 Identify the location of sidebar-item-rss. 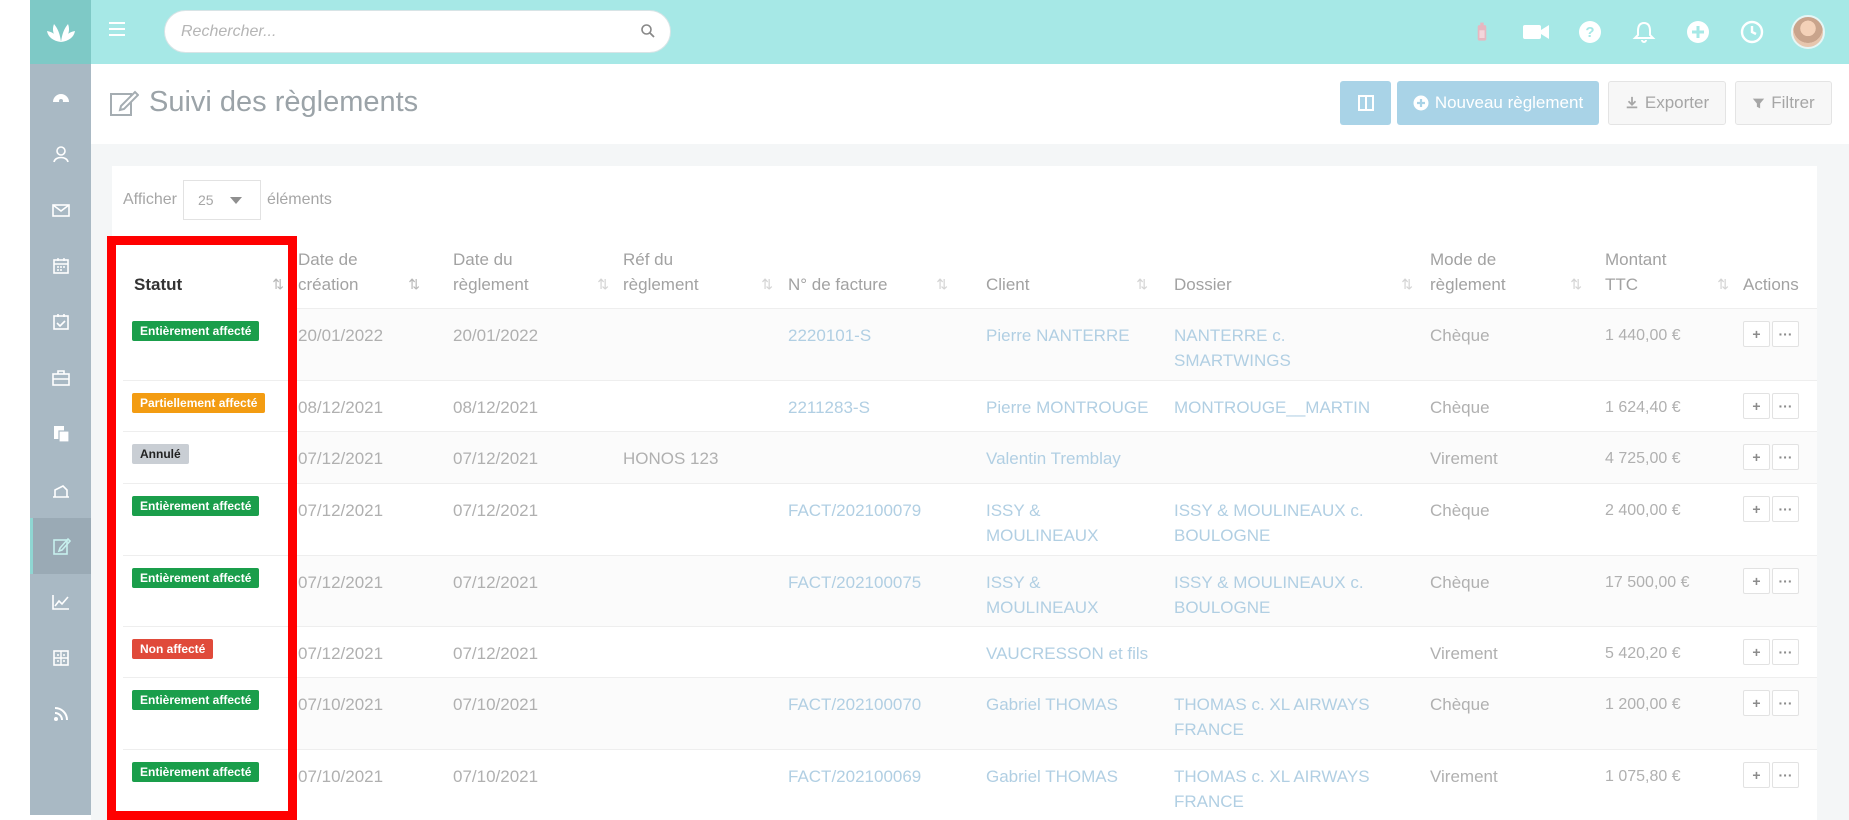
(60, 714).